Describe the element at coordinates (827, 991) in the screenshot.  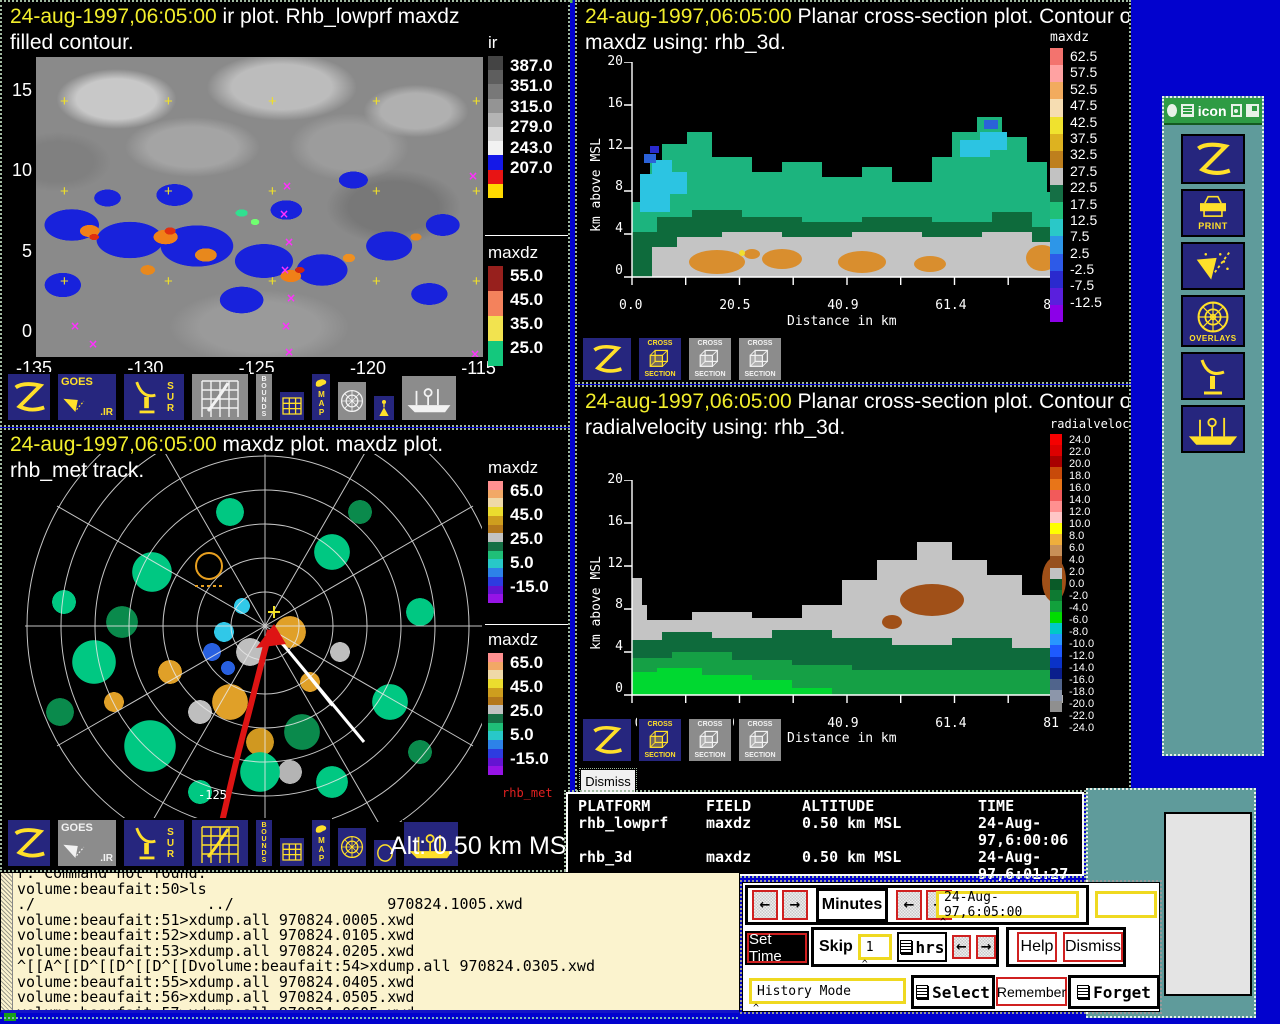
I see `history-mode-field: History Mode` at that location.